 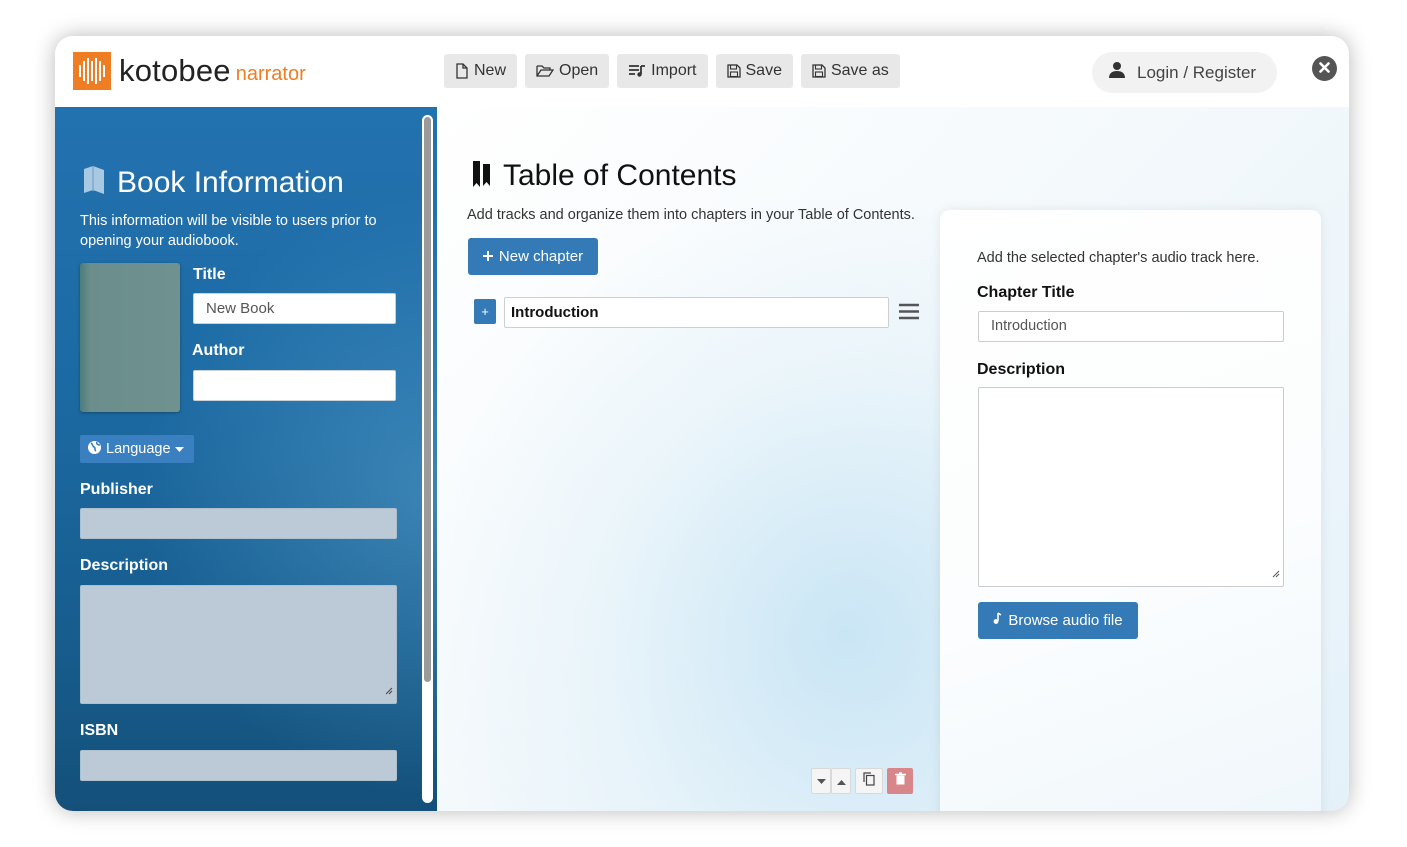 I want to click on globe-icon, so click(x=94, y=449).